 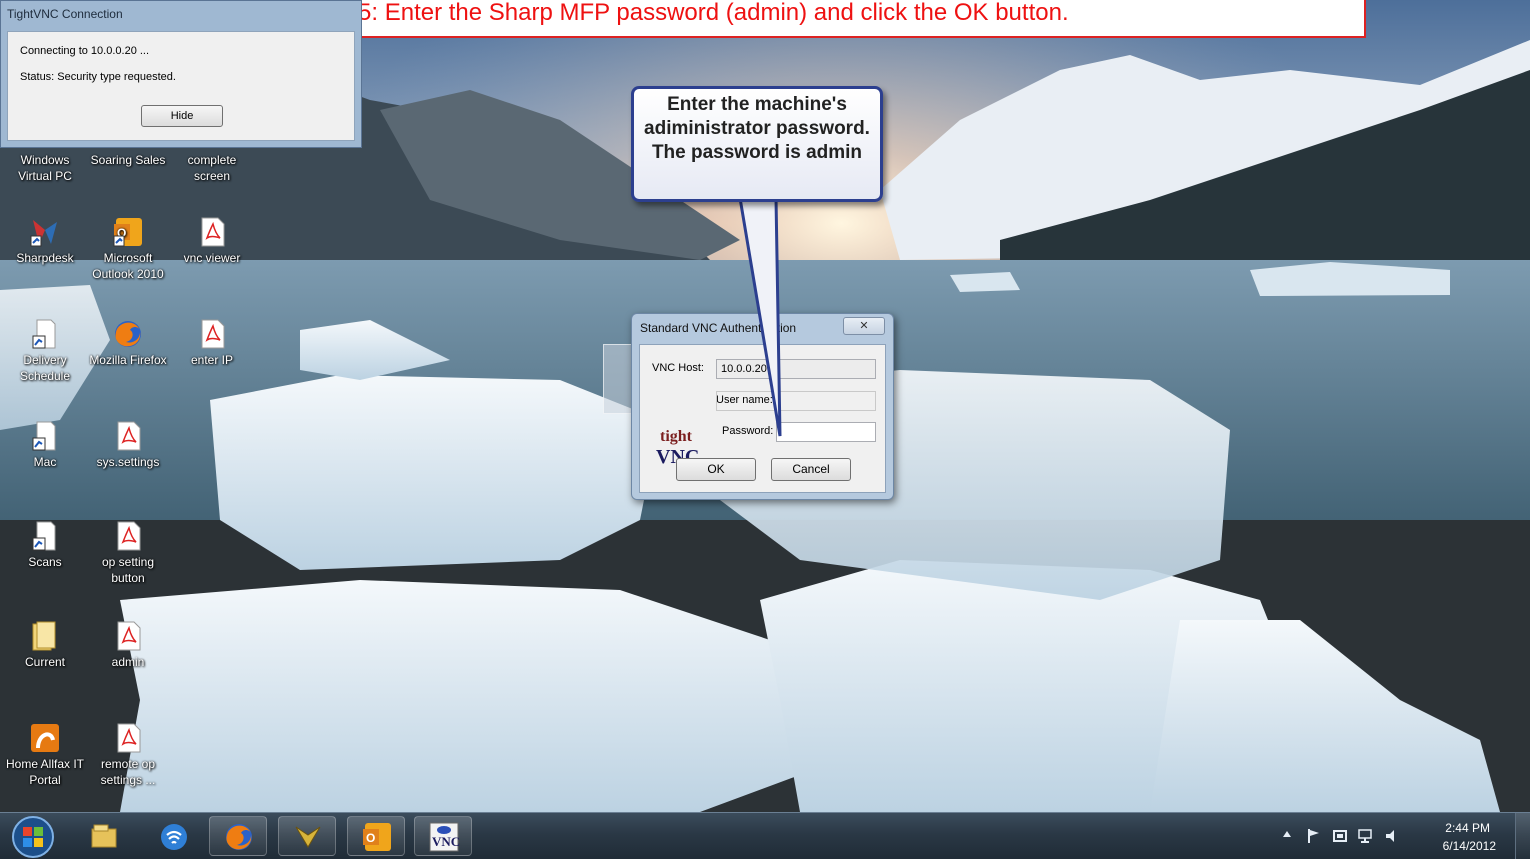 What do you see at coordinates (370, 838) in the screenshot?
I see `svg-text: O` at bounding box center [370, 838].